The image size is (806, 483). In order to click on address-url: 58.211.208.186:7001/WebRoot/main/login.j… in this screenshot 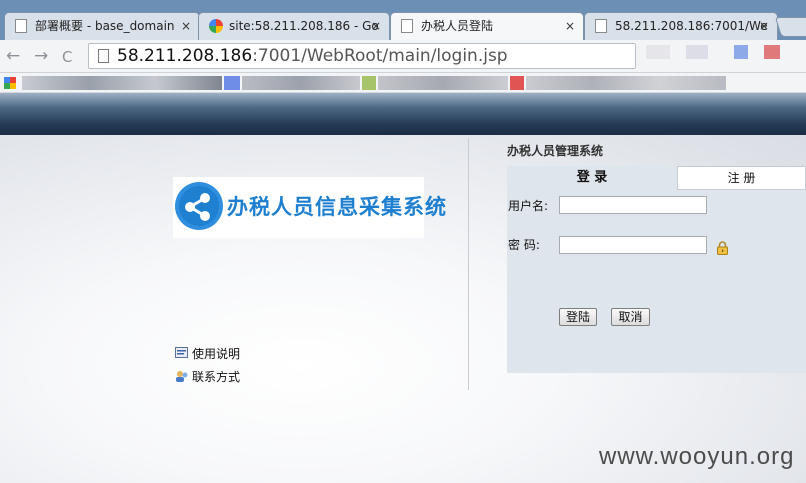, I will do `click(312, 56)`.